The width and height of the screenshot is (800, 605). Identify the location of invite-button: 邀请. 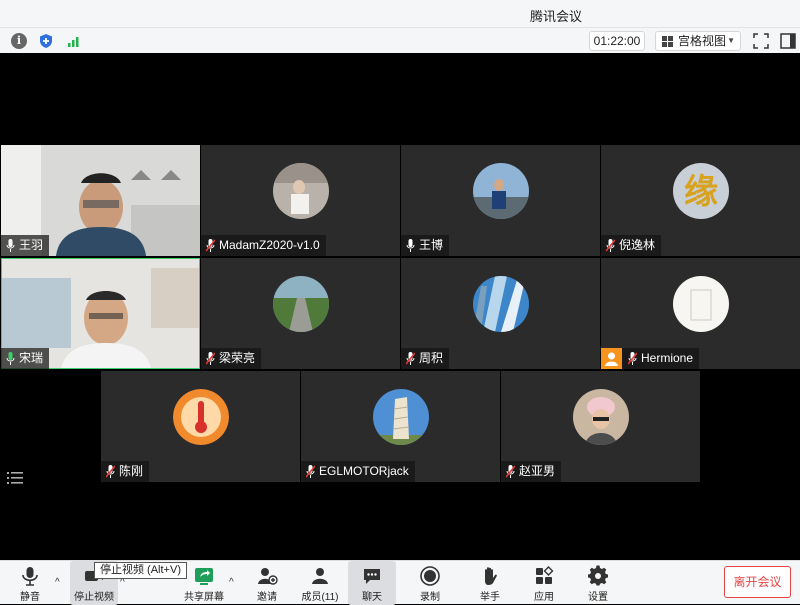
(267, 583).